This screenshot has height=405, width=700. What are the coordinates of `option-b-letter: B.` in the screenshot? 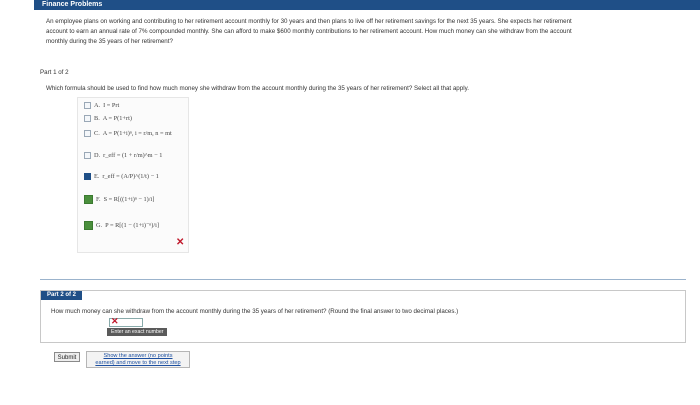 It's located at (97, 118).